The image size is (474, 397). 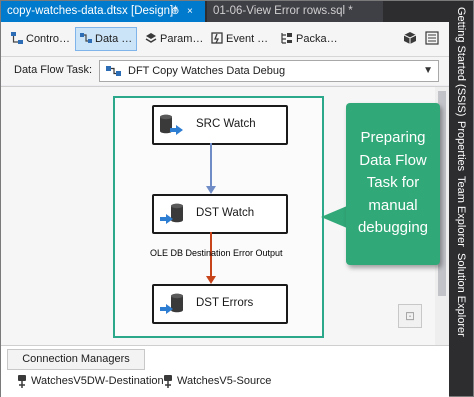 What do you see at coordinates (216, 253) in the screenshot?
I see `error-output-label: OLE DB Destination Error Output` at bounding box center [216, 253].